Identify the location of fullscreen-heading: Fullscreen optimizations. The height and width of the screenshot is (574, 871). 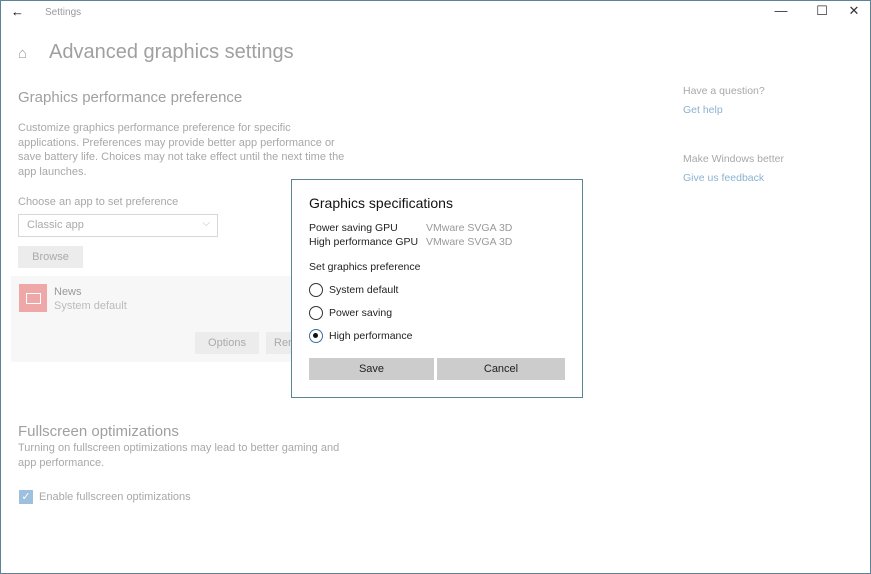
(98, 431).